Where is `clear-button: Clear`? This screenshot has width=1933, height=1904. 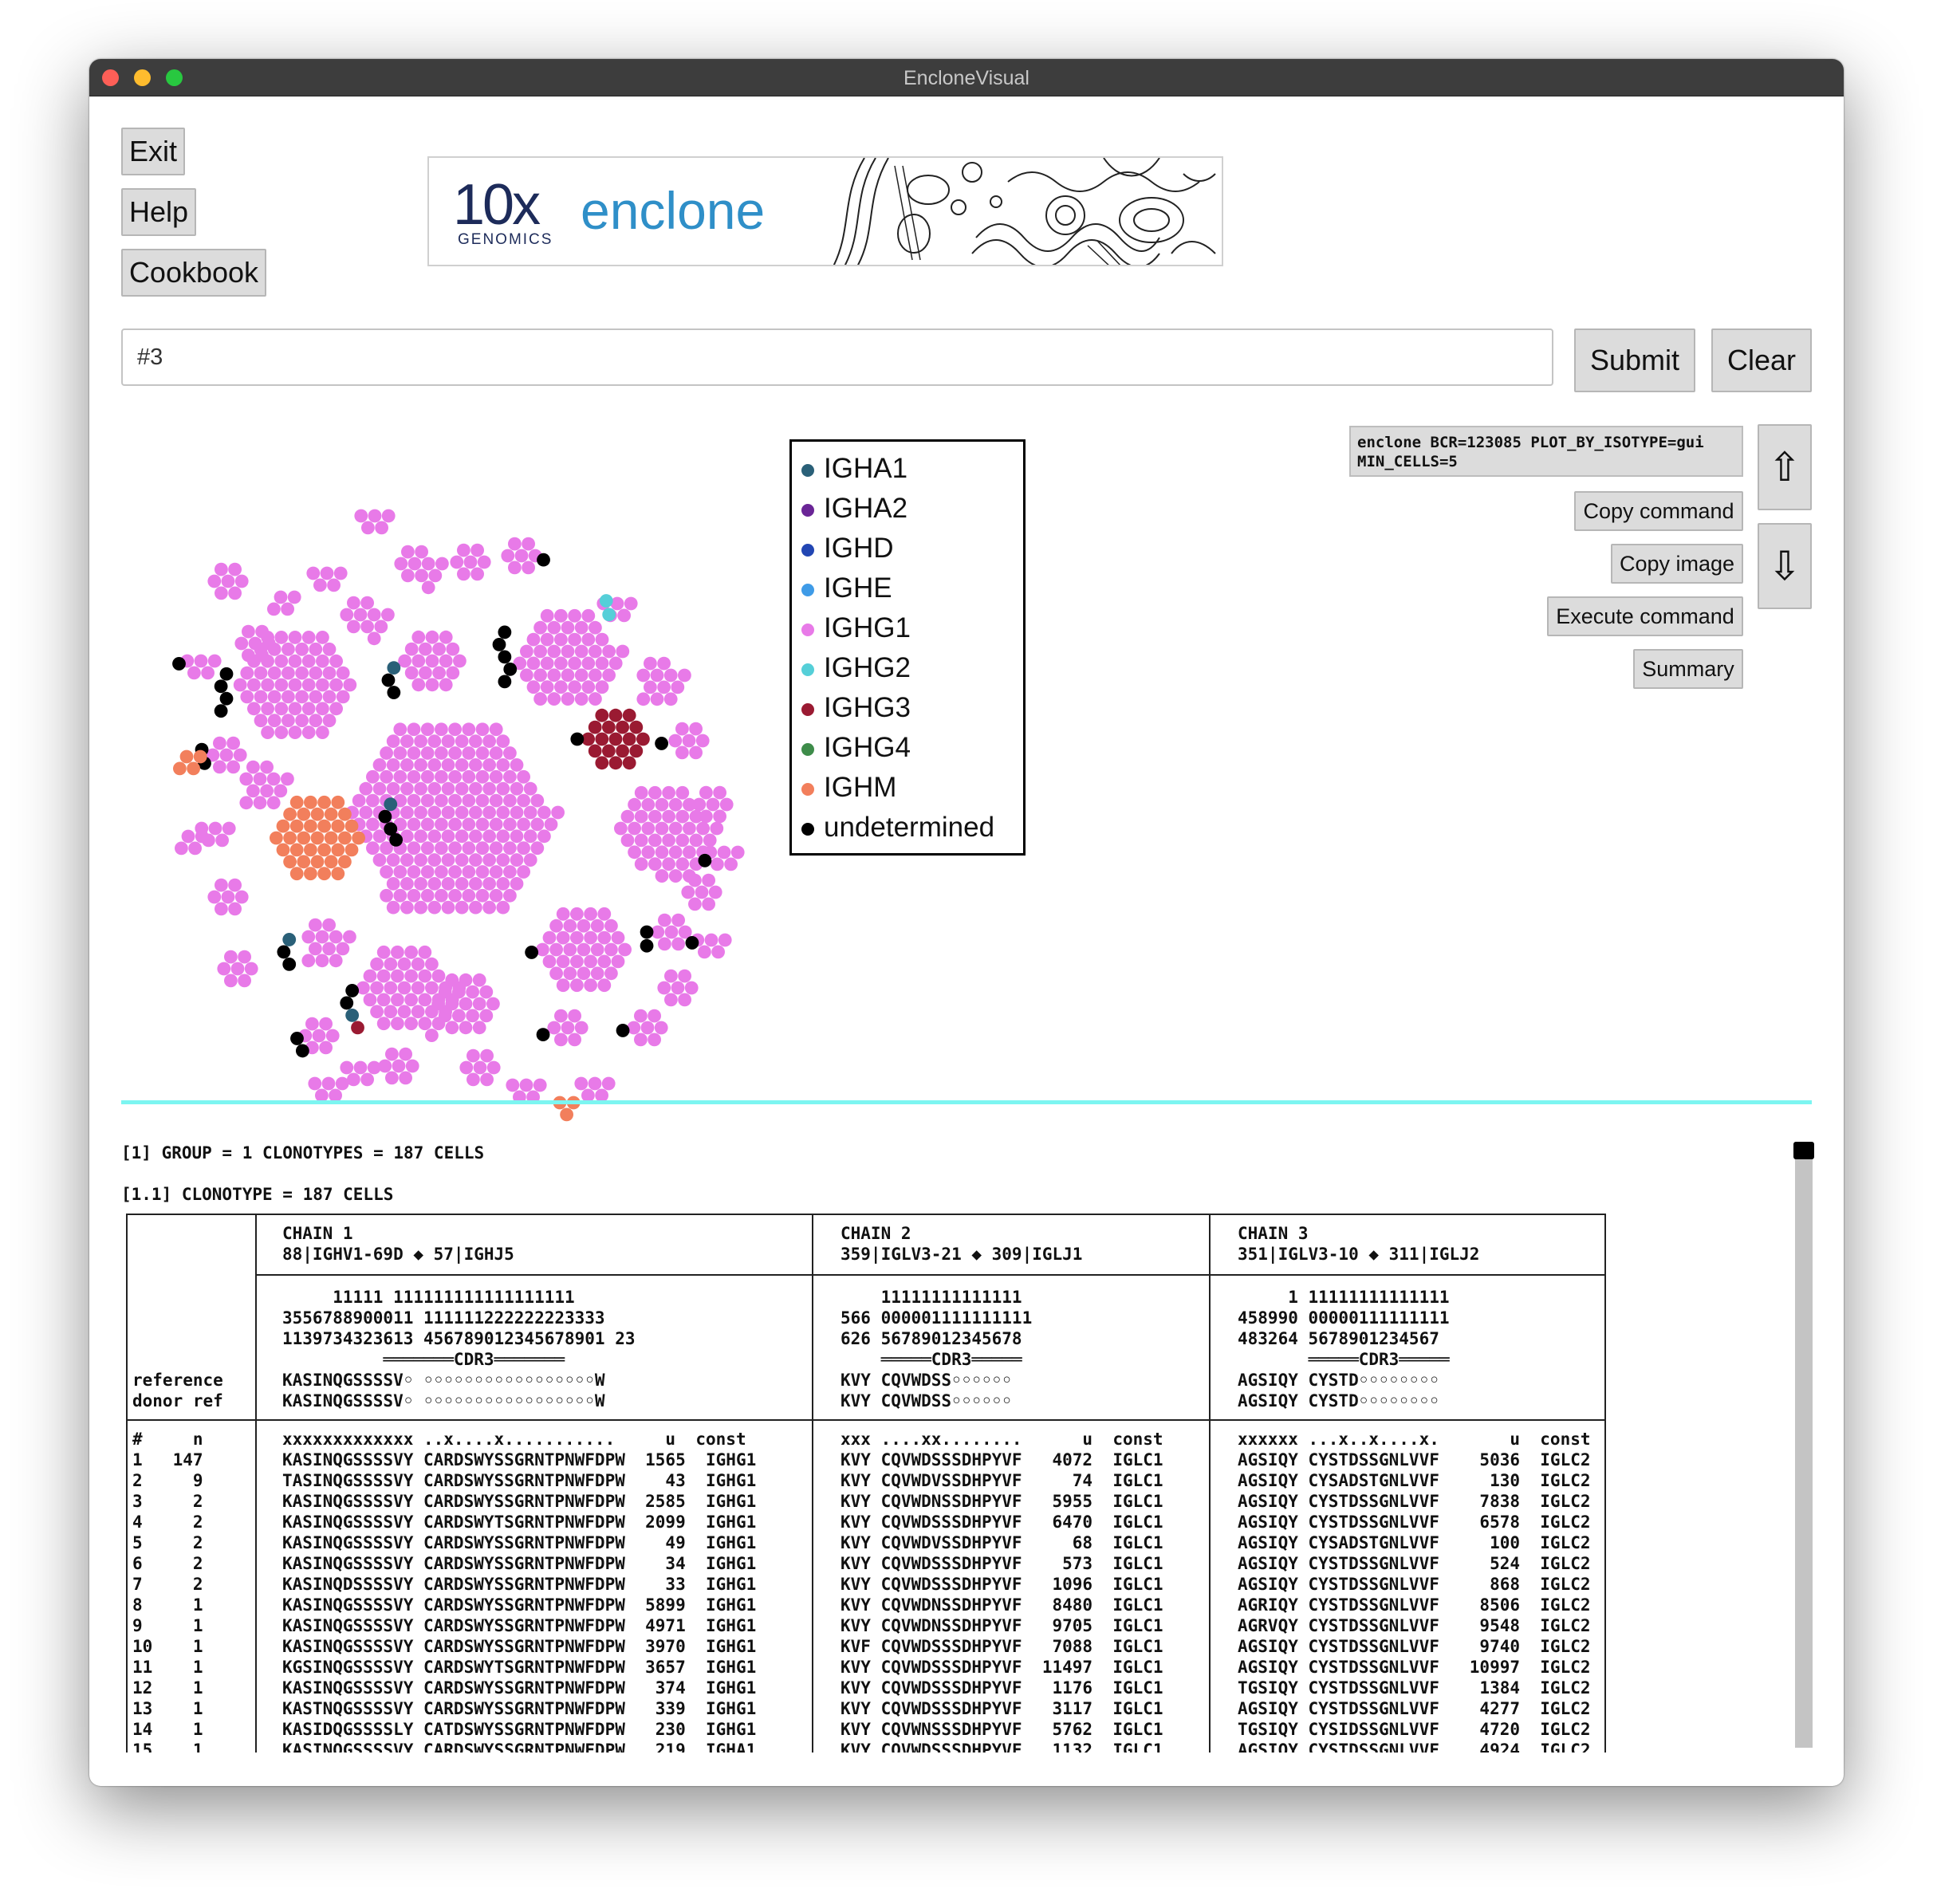 clear-button: Clear is located at coordinates (1761, 360).